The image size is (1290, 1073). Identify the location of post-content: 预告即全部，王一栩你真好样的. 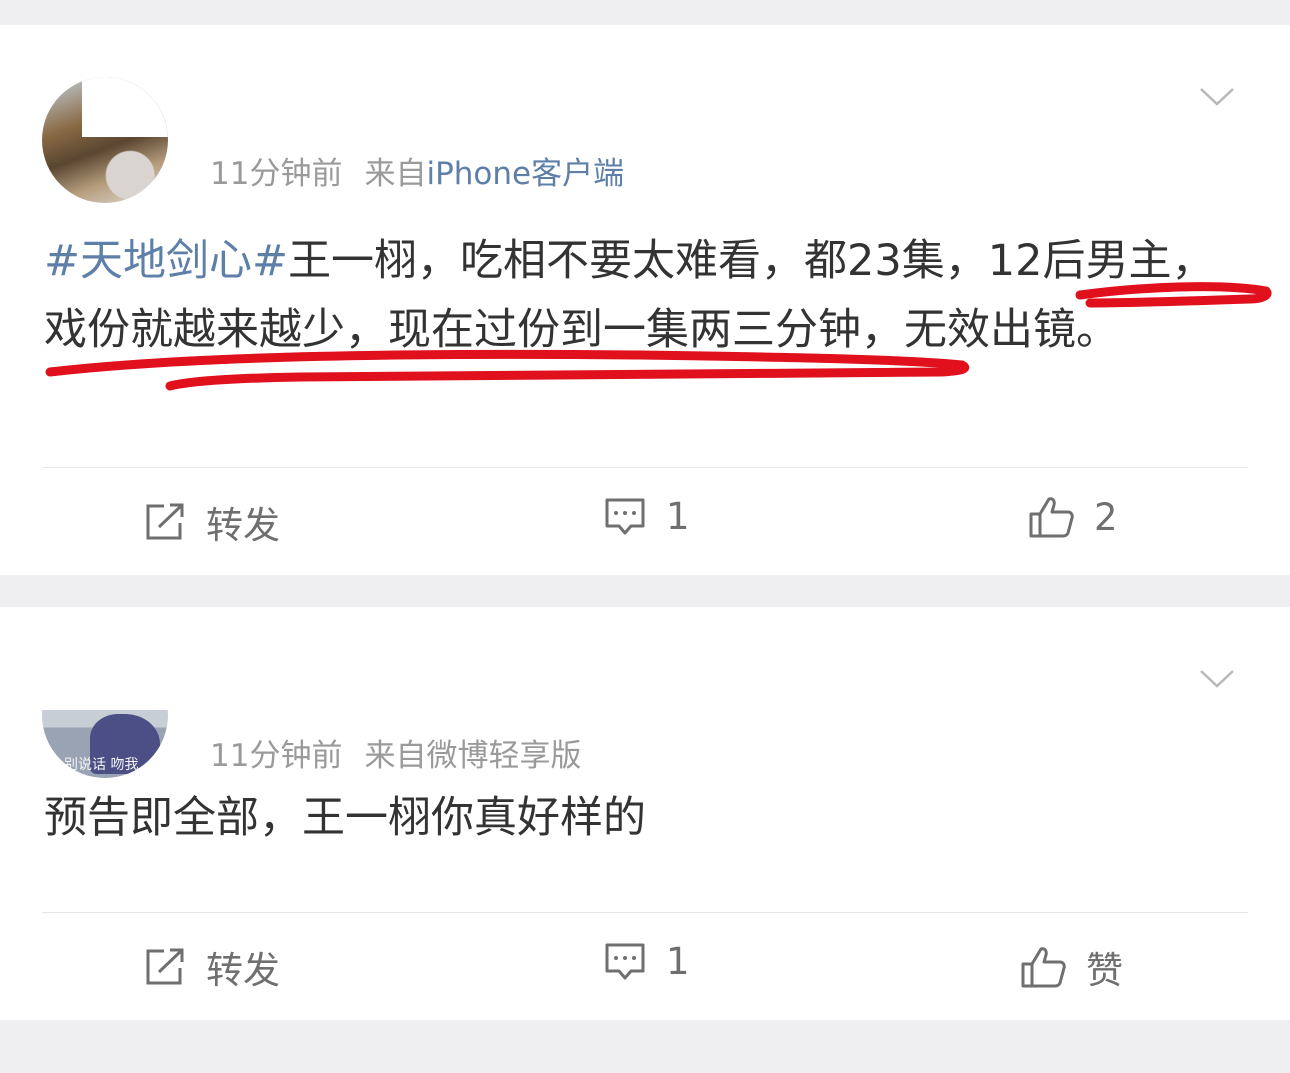
(646, 818).